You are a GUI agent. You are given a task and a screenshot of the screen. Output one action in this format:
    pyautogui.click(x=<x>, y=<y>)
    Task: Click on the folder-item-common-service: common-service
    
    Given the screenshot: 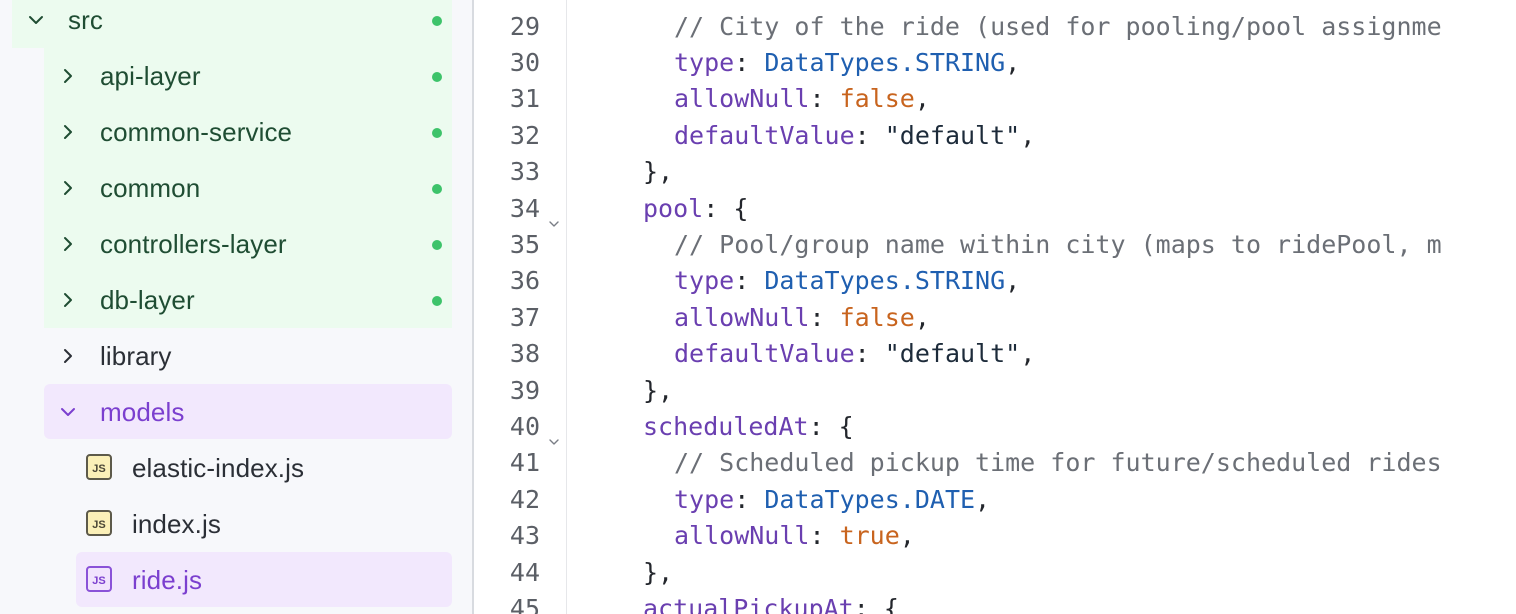 What is the action you would take?
    pyautogui.click(x=236, y=132)
    